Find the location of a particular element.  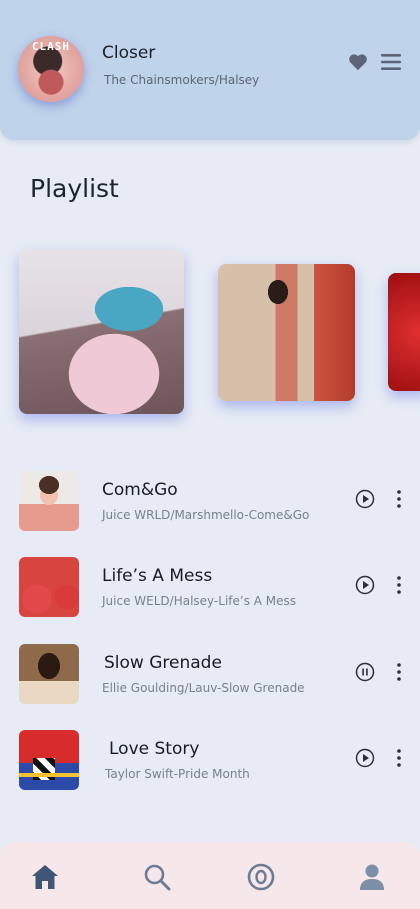

discover-icon is located at coordinates (261, 877).